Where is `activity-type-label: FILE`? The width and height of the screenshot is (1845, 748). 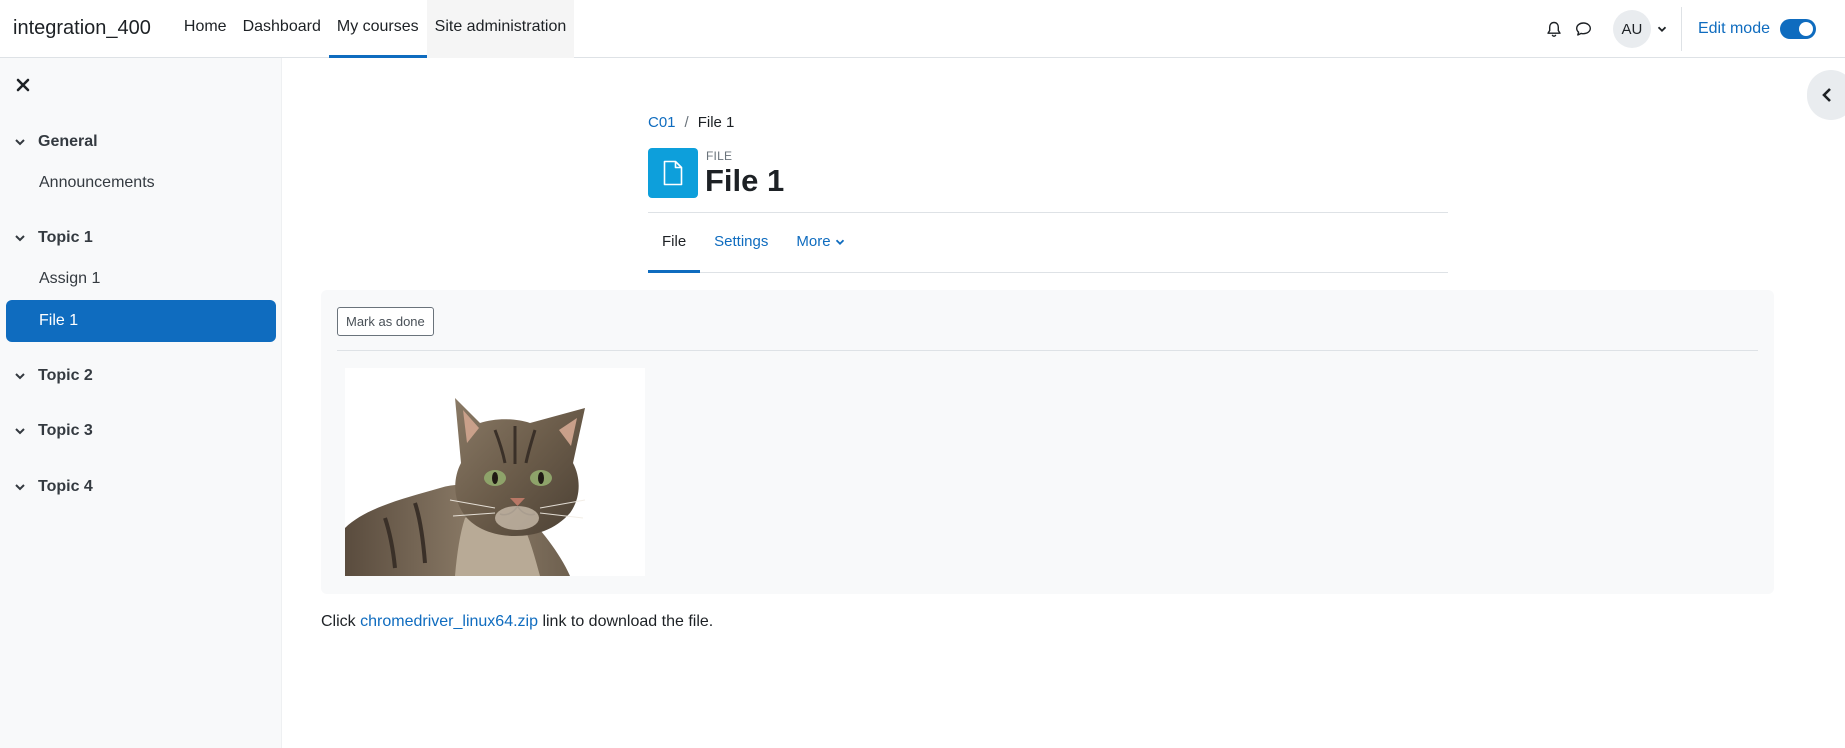 activity-type-label: FILE is located at coordinates (719, 156).